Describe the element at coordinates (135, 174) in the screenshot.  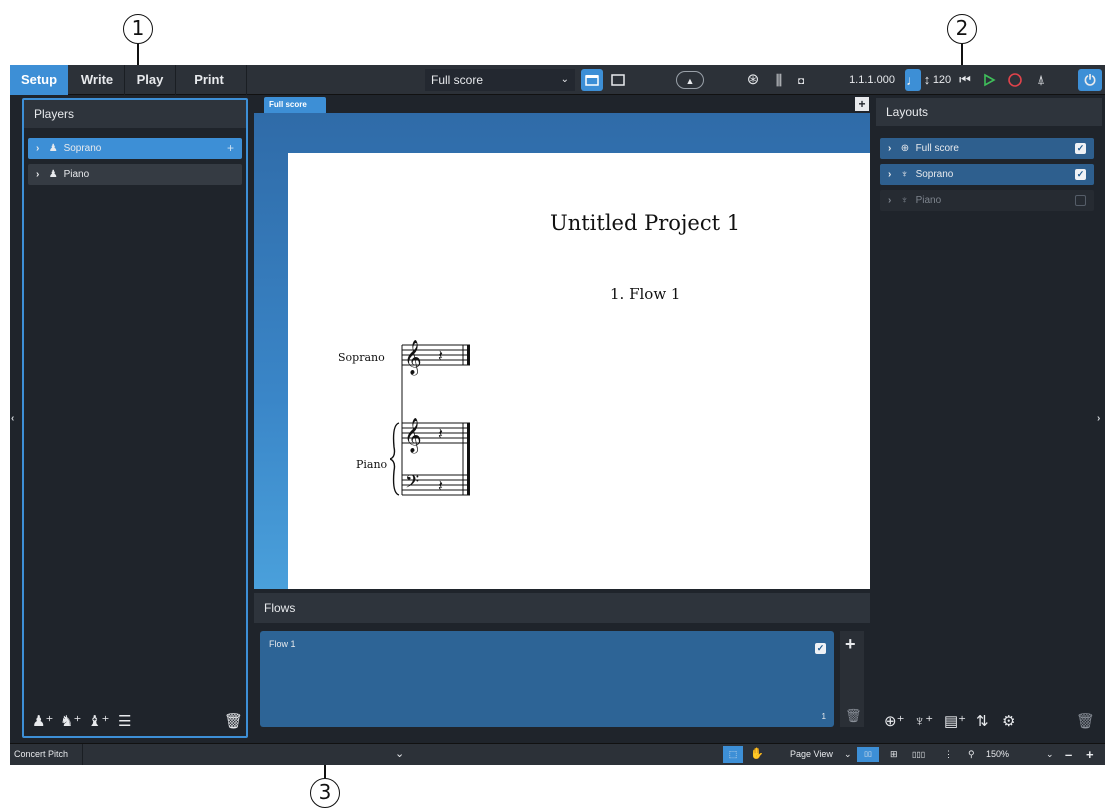
I see `player-row-piano: › ♟ Piano` at that location.